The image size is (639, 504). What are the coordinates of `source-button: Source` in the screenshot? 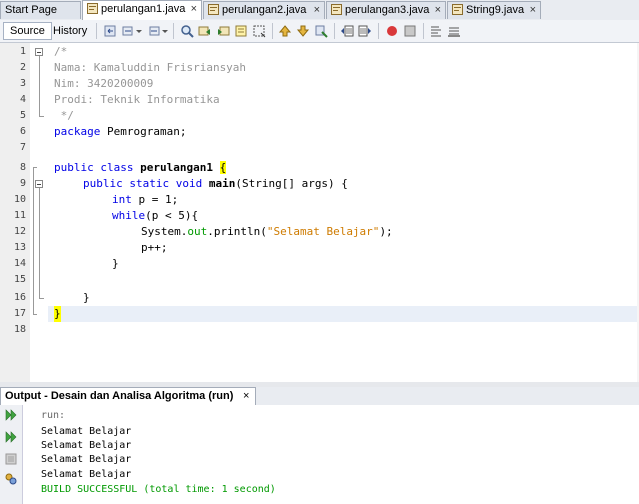 It's located at (27, 31).